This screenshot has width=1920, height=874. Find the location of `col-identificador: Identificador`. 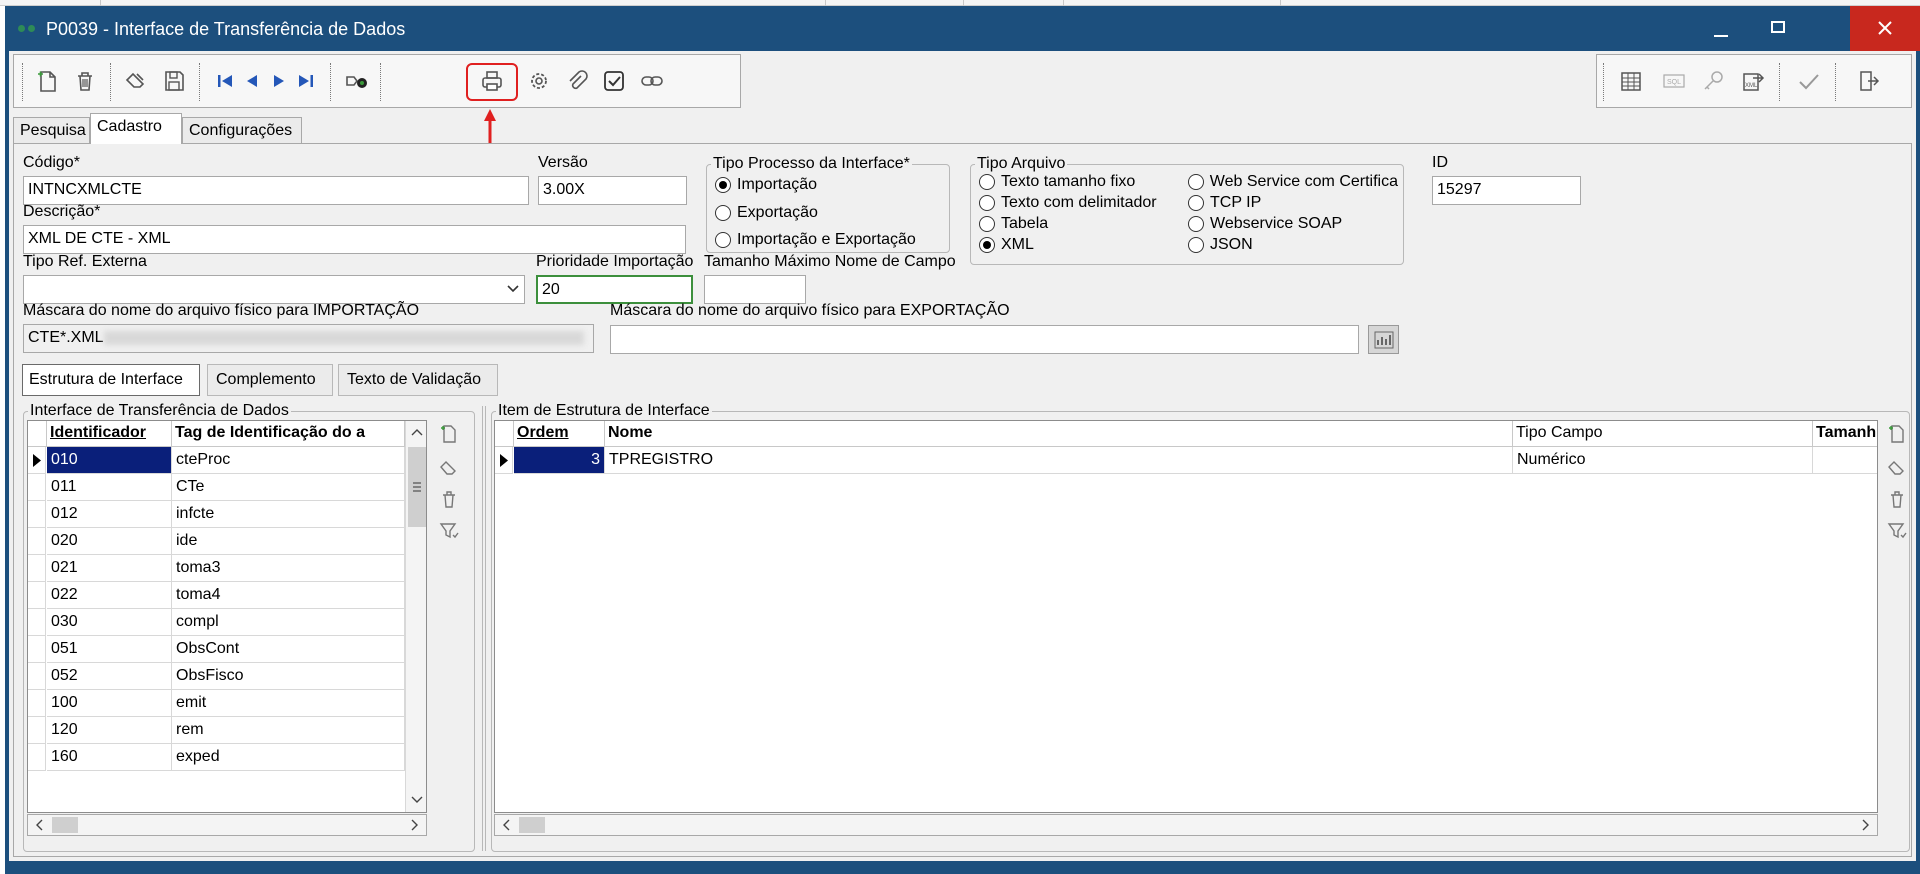

col-identificador: Identificador is located at coordinates (109, 434).